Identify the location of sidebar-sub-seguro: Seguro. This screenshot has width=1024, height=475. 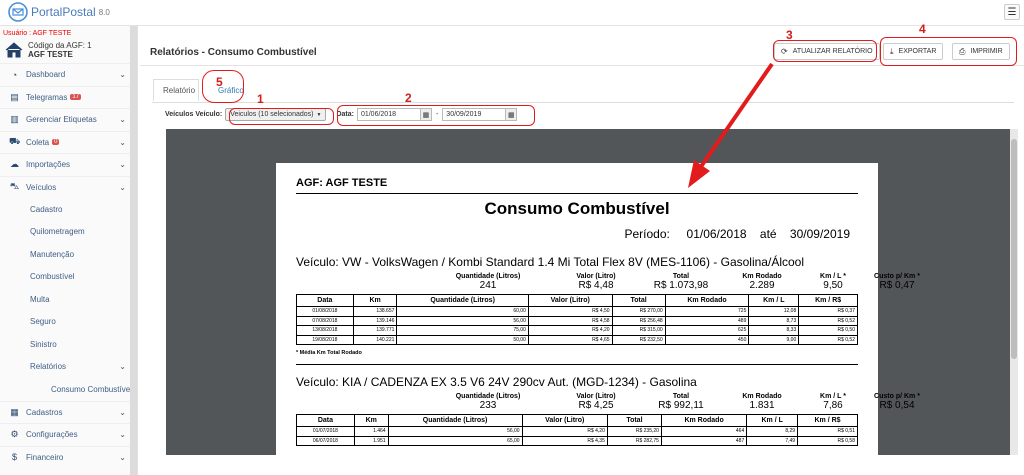
(68, 322).